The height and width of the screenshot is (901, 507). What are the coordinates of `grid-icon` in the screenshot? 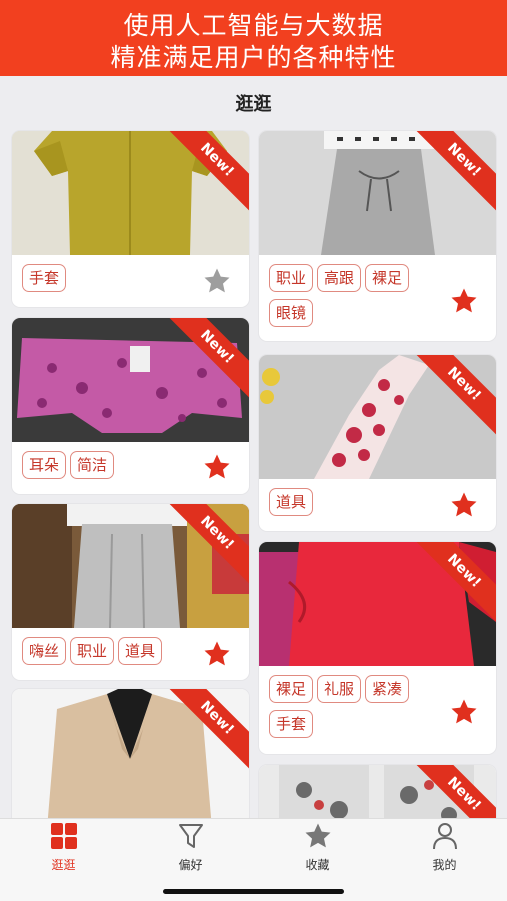 It's located at (63, 836).